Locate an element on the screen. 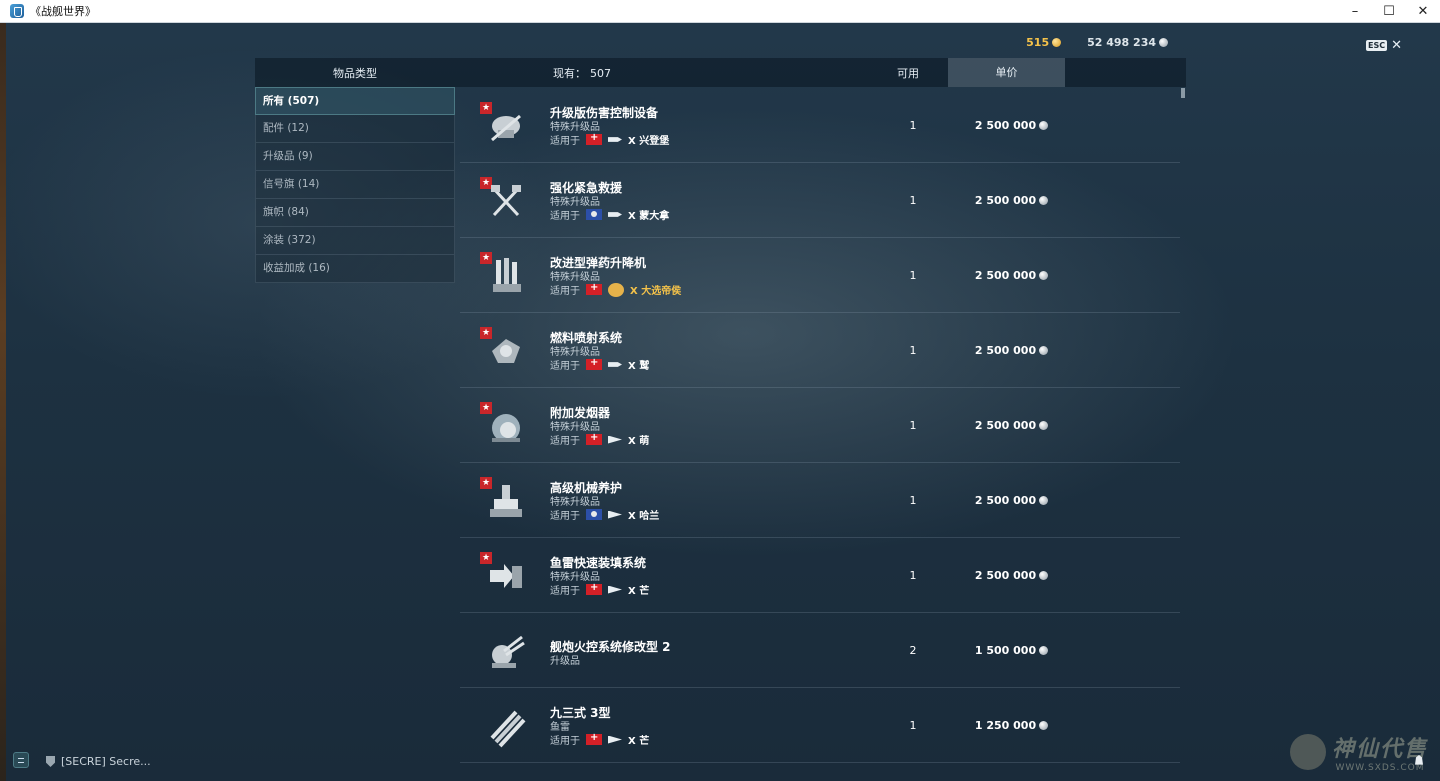 The image size is (1440, 781). app-icon is located at coordinates (17, 11).